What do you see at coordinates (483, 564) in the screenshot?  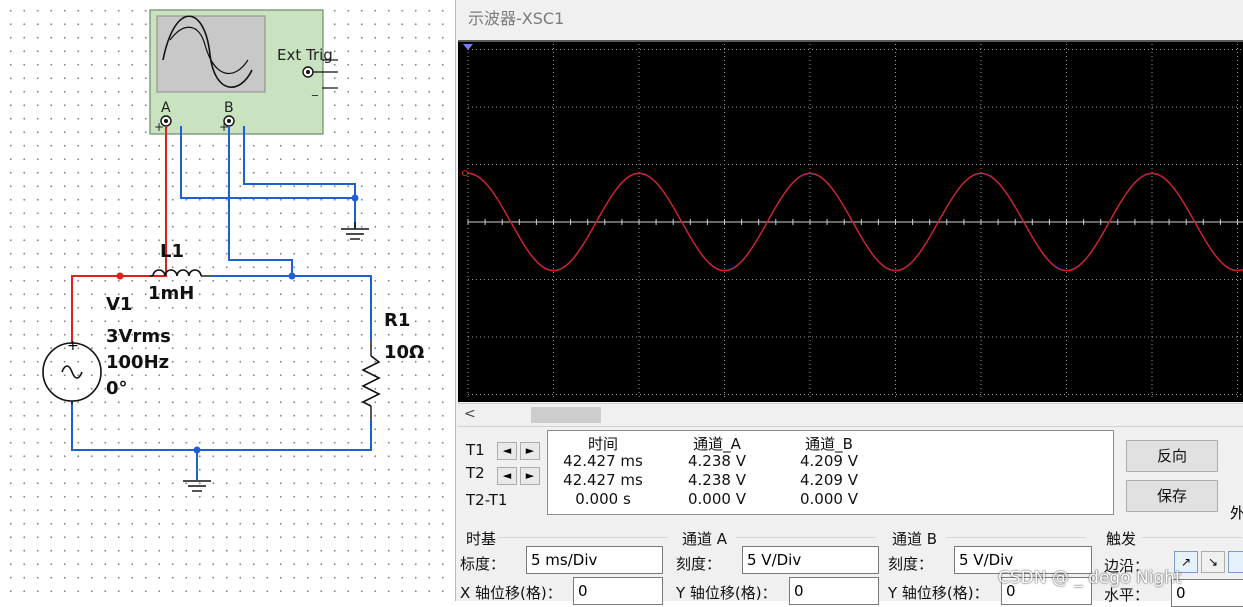 I see `timebase-scale-label: 标度：` at bounding box center [483, 564].